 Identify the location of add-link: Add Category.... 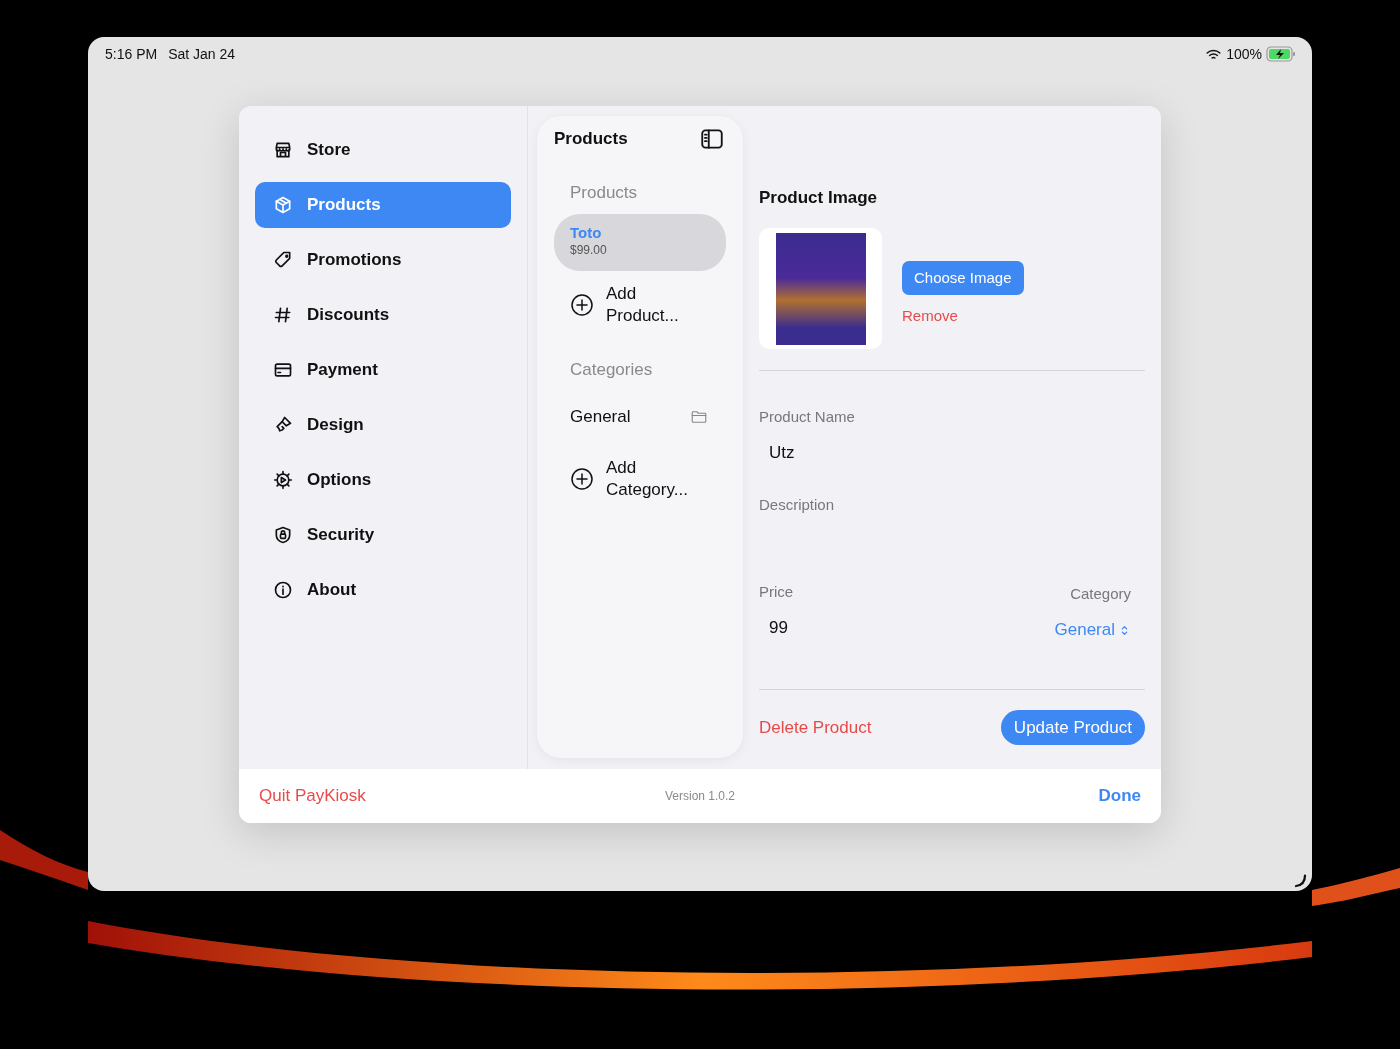
(651, 479).